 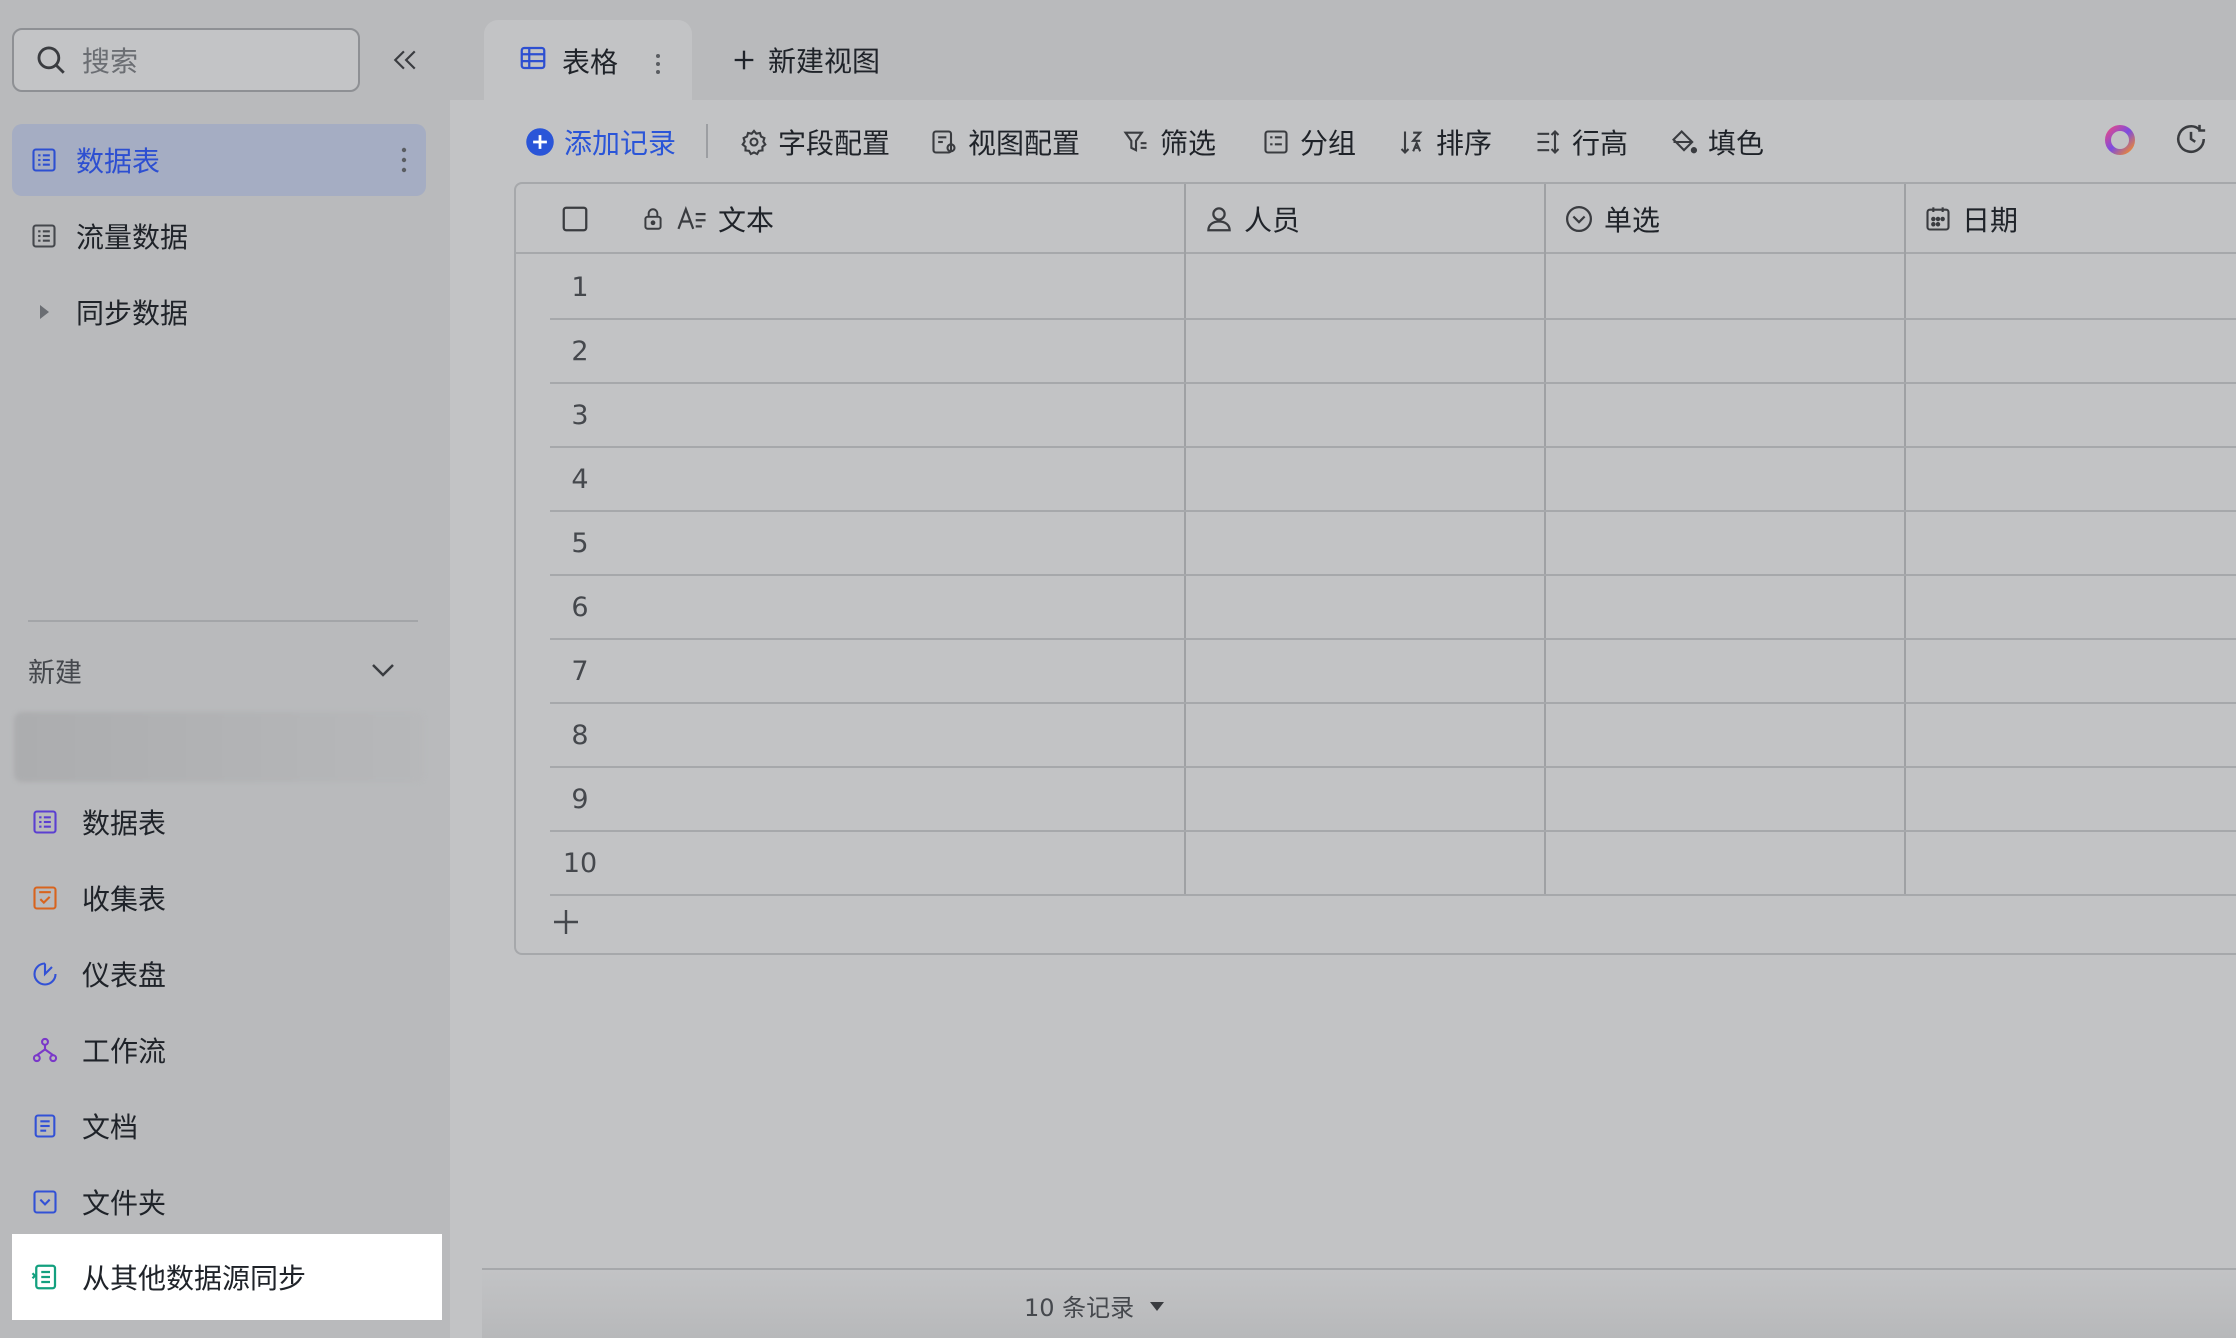 I want to click on column-header-person: 人员, so click(x=1252, y=219).